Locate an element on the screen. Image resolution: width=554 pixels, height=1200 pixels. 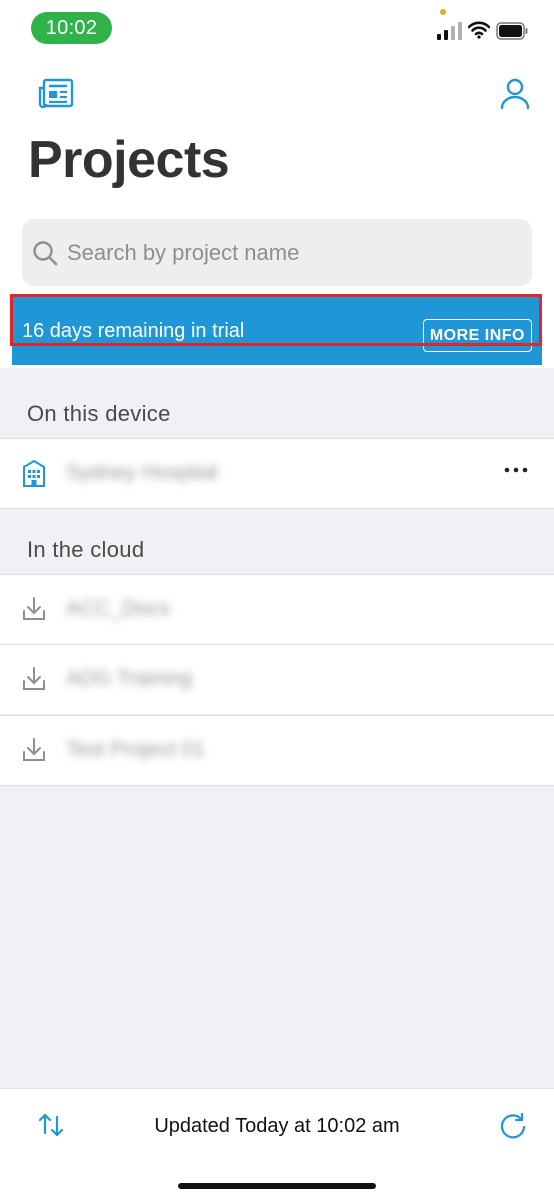
battery-icon is located at coordinates (512, 31).